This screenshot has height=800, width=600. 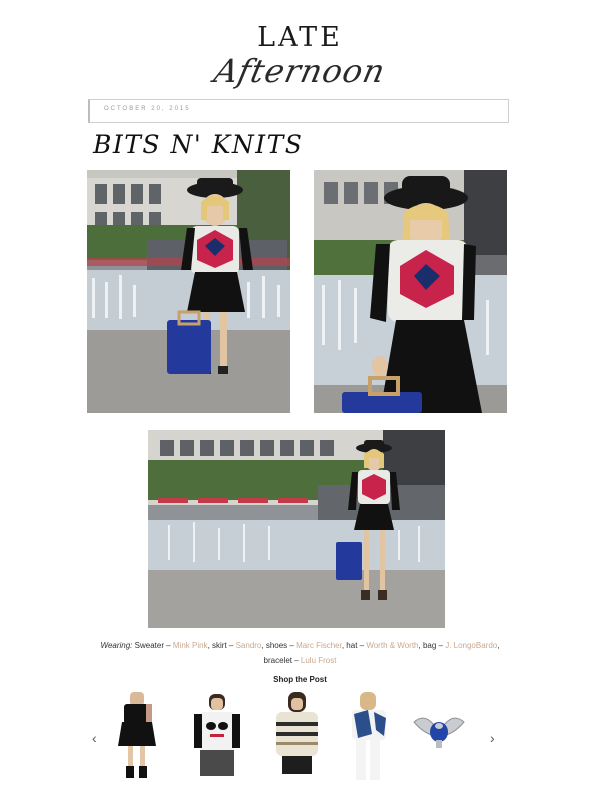 I want to click on product-striped-top-jeans, so click(x=371, y=737).